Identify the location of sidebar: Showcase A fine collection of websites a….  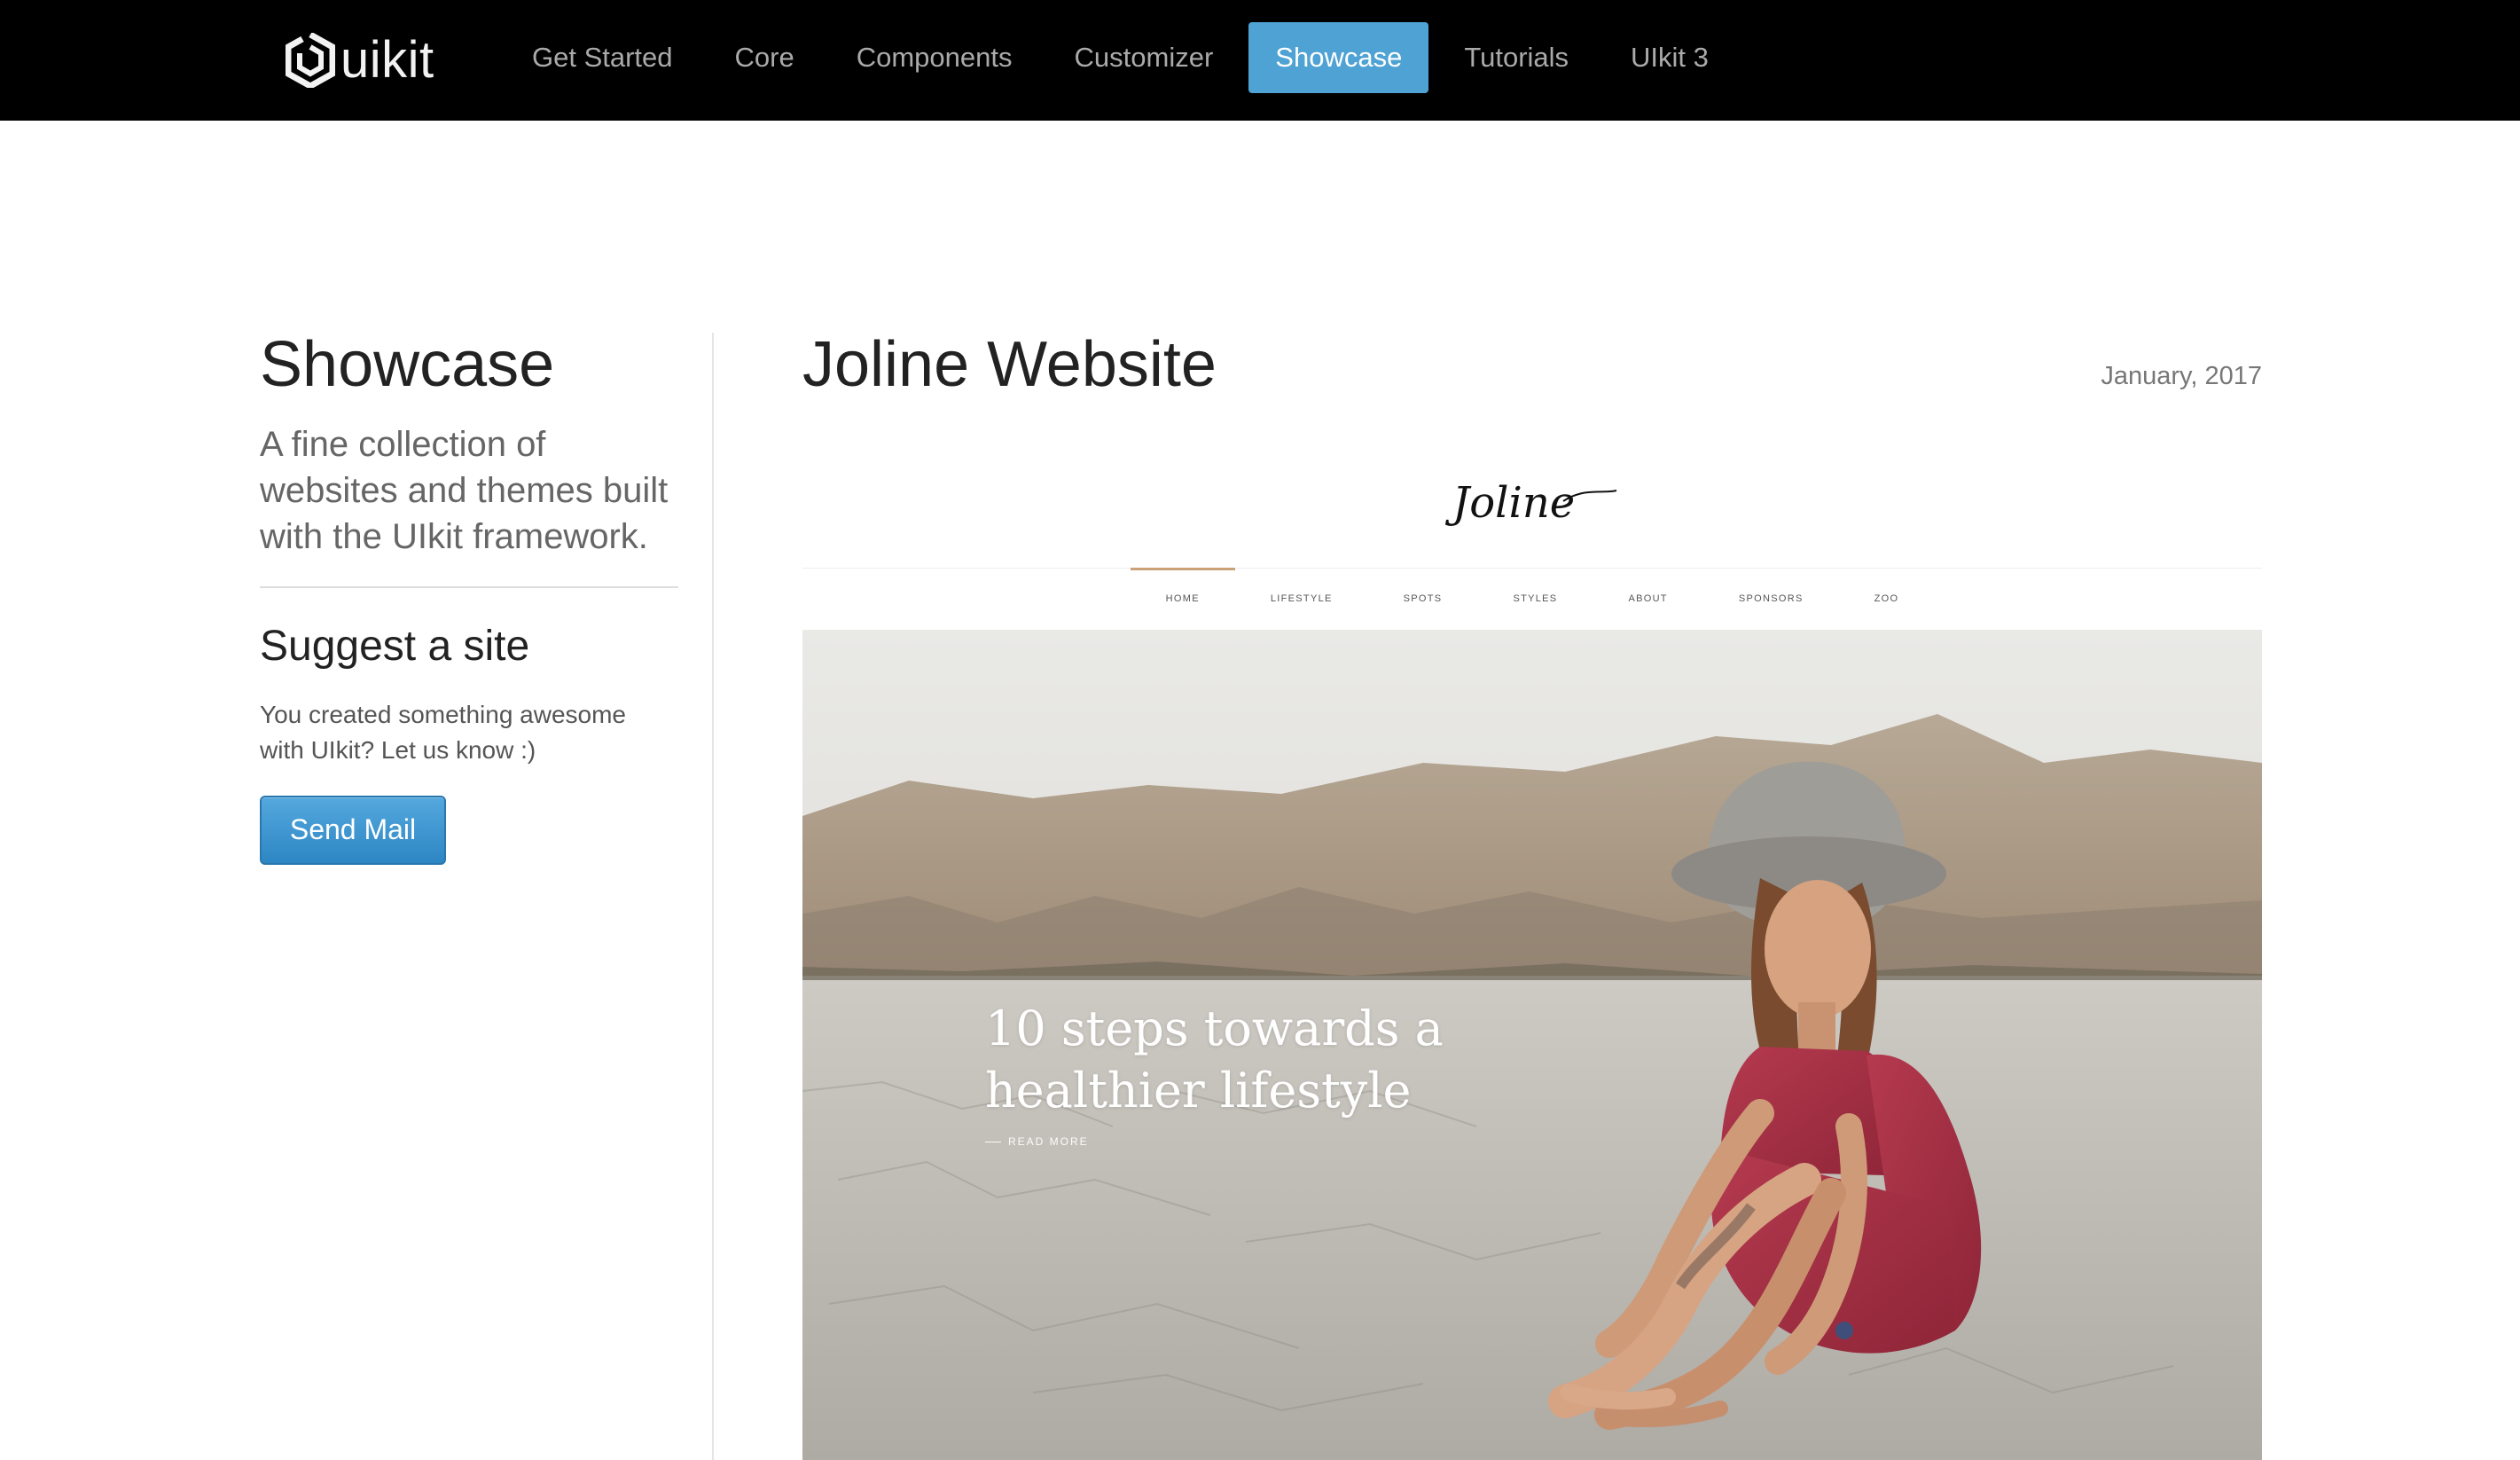
(469, 596).